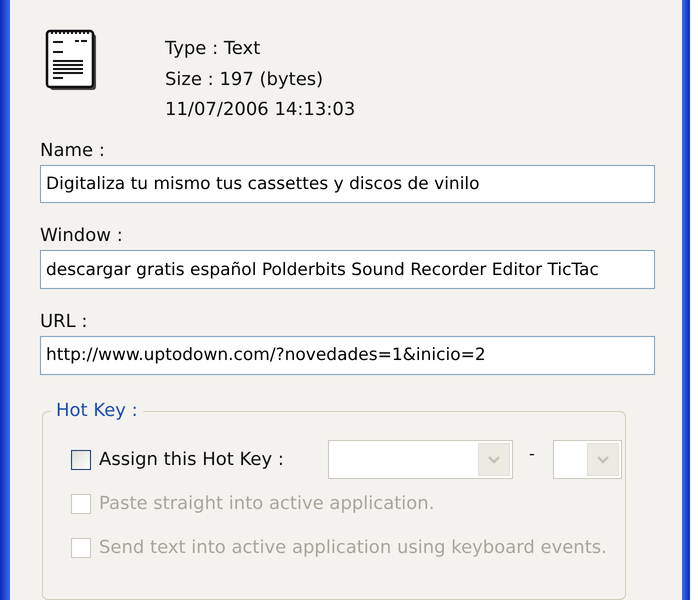  I want to click on file-type: Type : Text, so click(213, 49).